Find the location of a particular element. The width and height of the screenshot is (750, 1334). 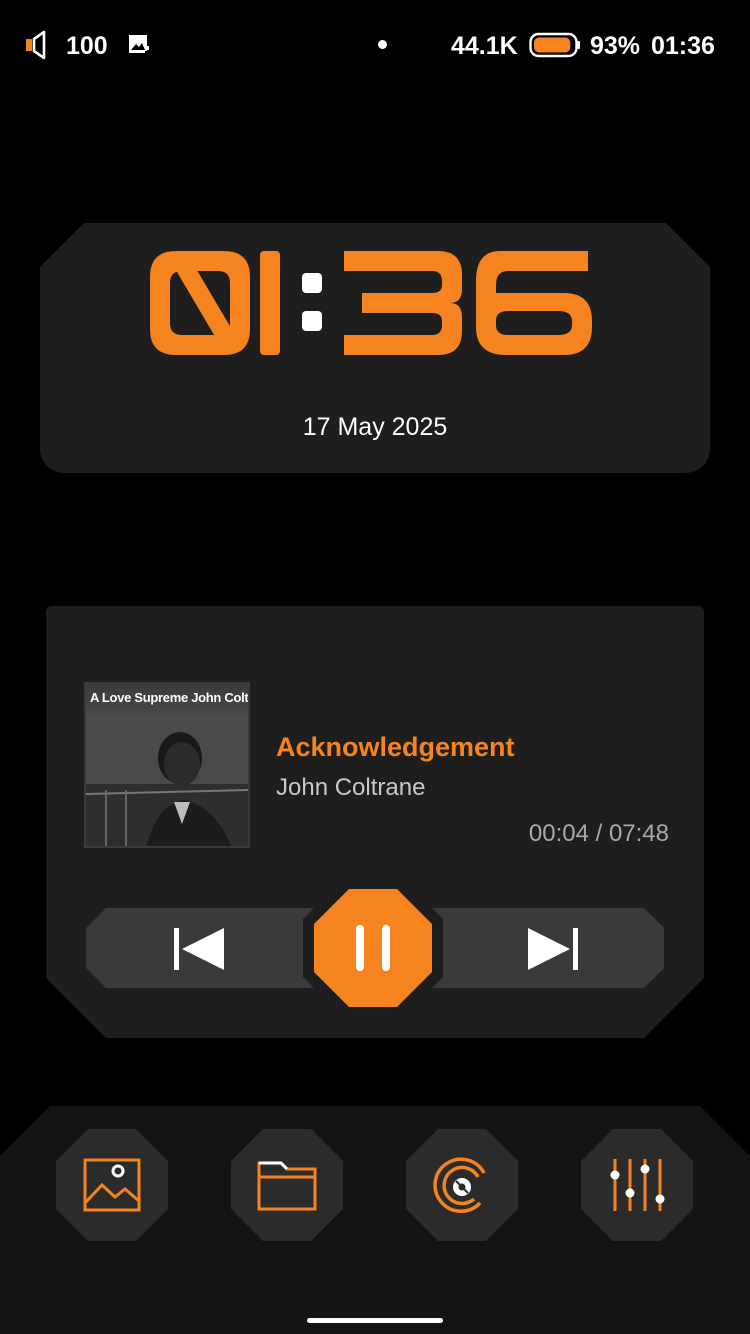

status-time: 01:36 is located at coordinates (683, 46).